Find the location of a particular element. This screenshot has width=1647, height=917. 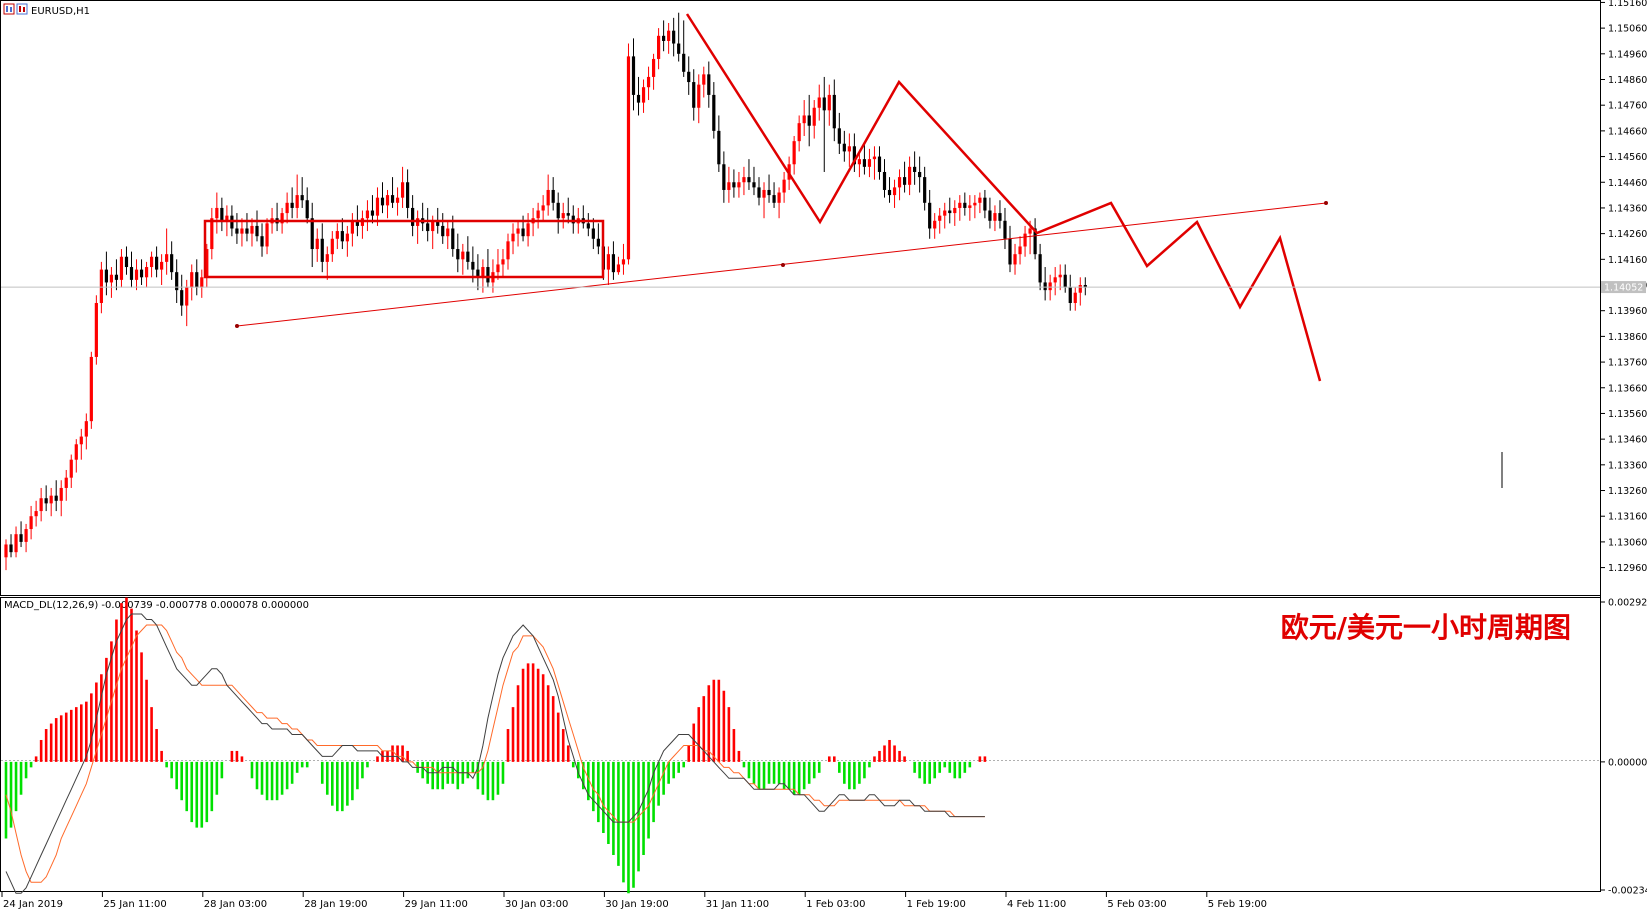

price-tick-label: 1.14160 is located at coordinates (1627, 260).